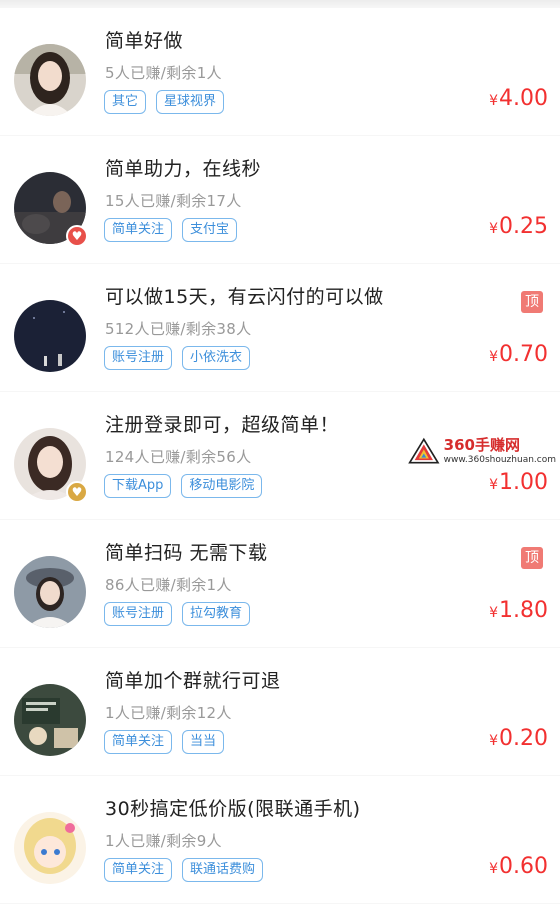 The height and width of the screenshot is (904, 560). Describe the element at coordinates (523, 226) in the screenshot. I see `price-value: 0.25` at that location.